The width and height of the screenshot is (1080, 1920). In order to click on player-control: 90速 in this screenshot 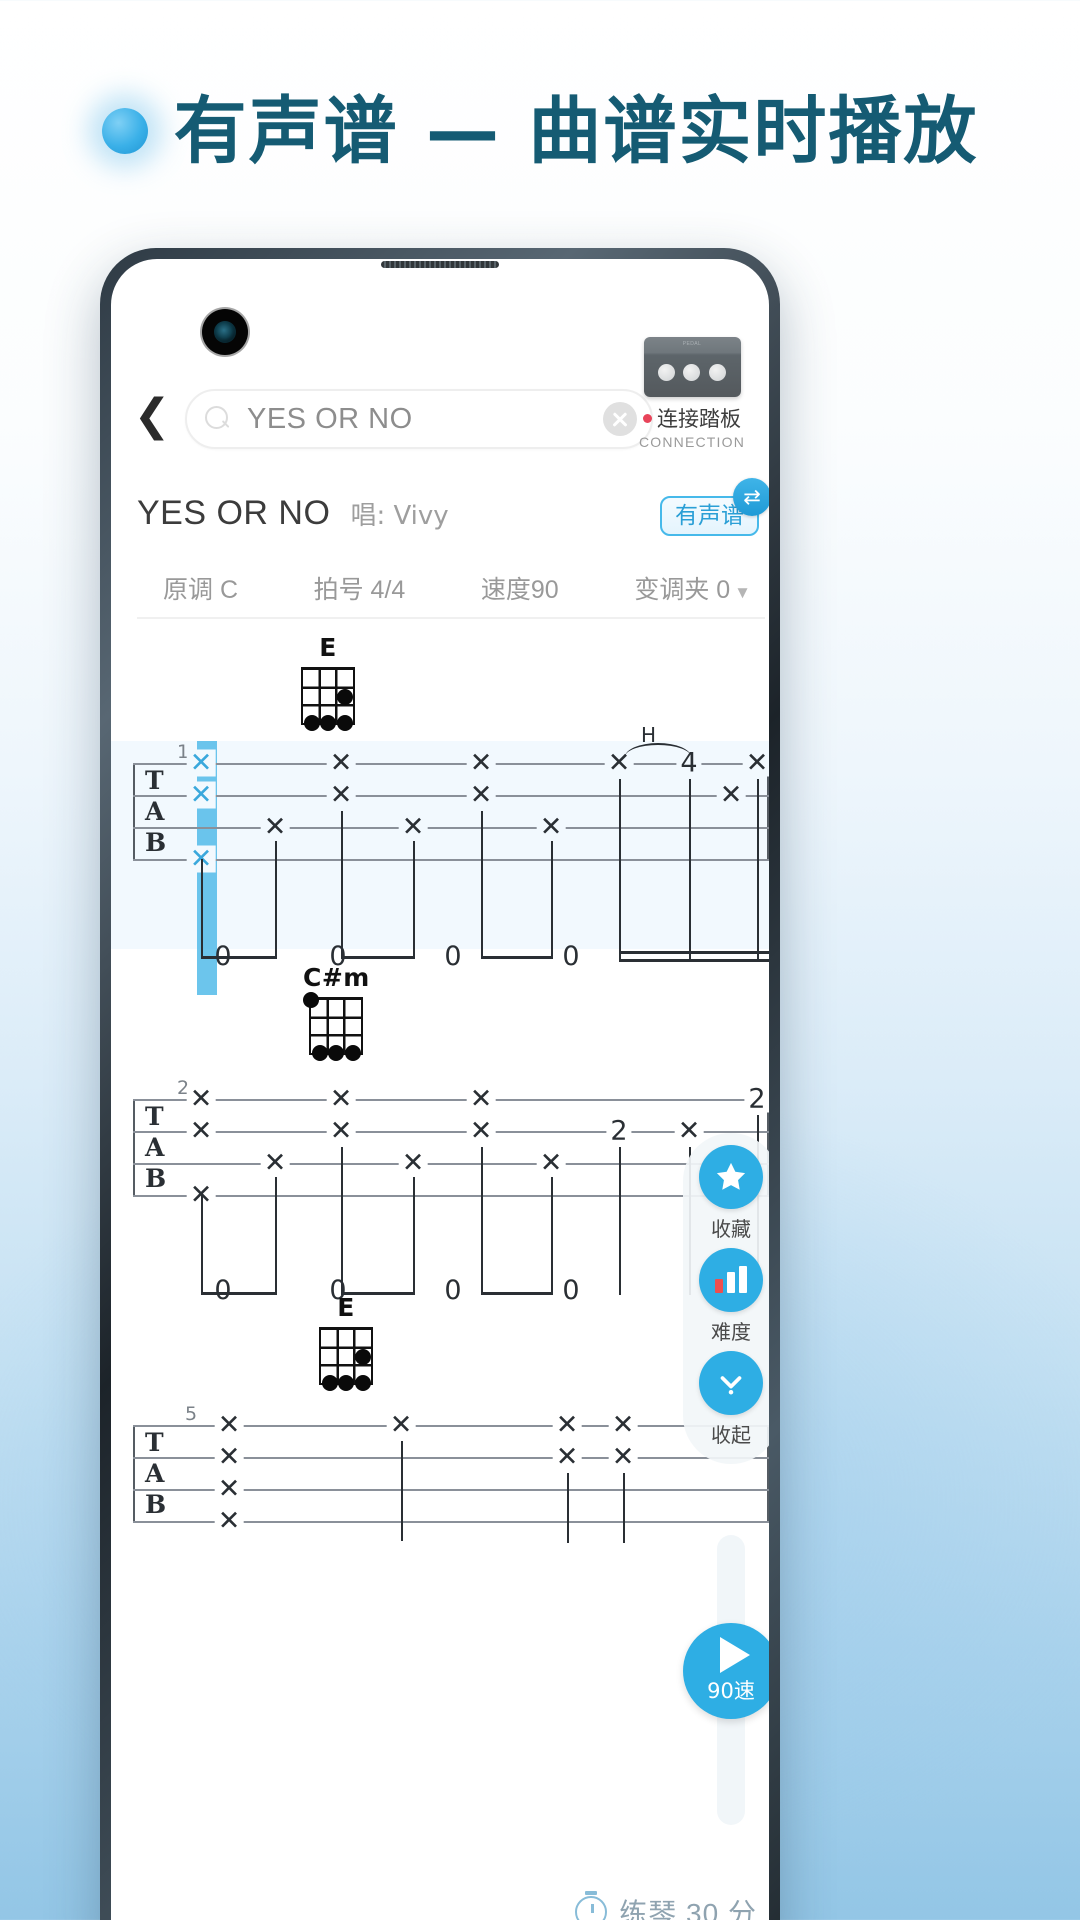, I will do `click(726, 1680)`.